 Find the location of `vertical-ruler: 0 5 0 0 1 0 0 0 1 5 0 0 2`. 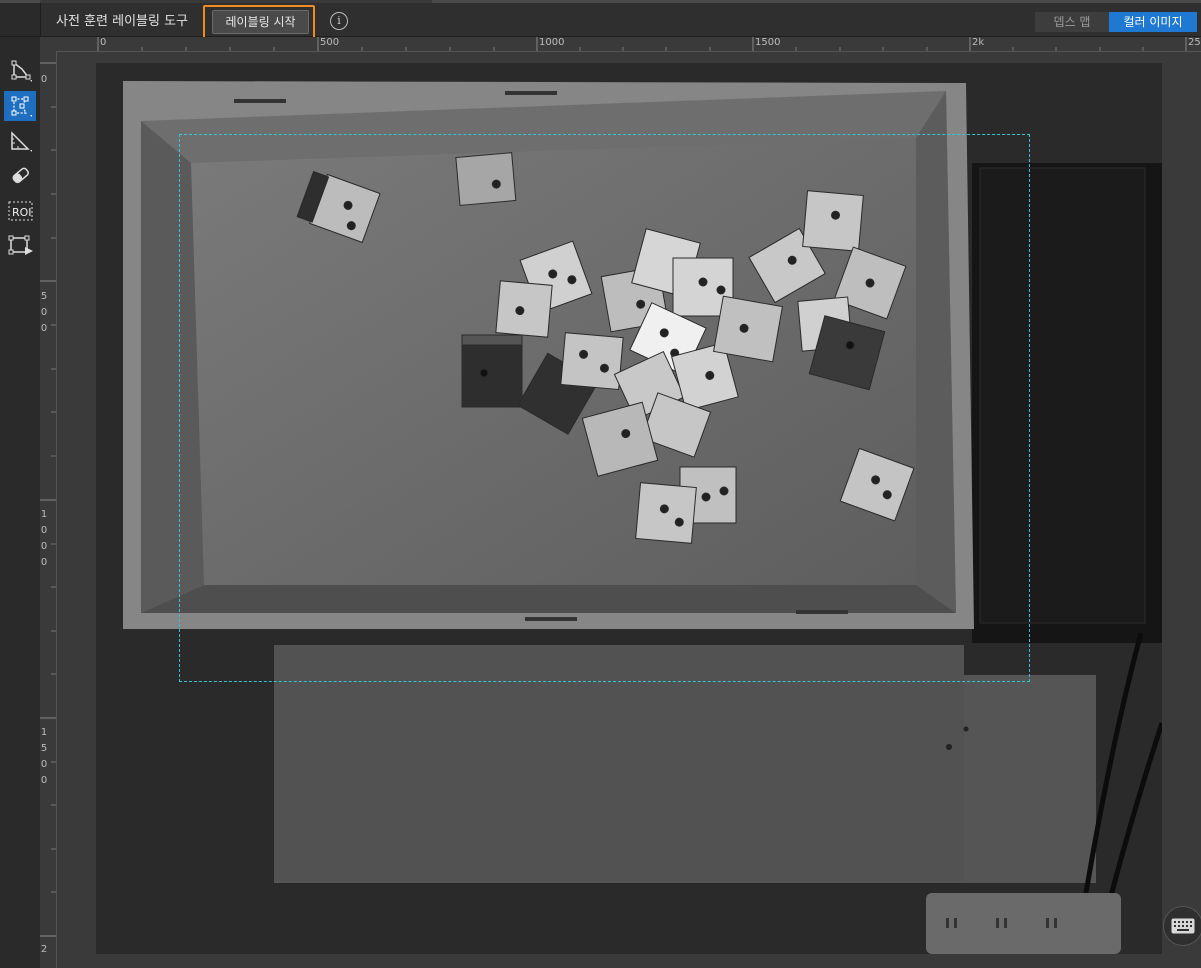

vertical-ruler: 0 5 0 0 1 0 0 0 1 5 0 0 2 is located at coordinates (48, 509).